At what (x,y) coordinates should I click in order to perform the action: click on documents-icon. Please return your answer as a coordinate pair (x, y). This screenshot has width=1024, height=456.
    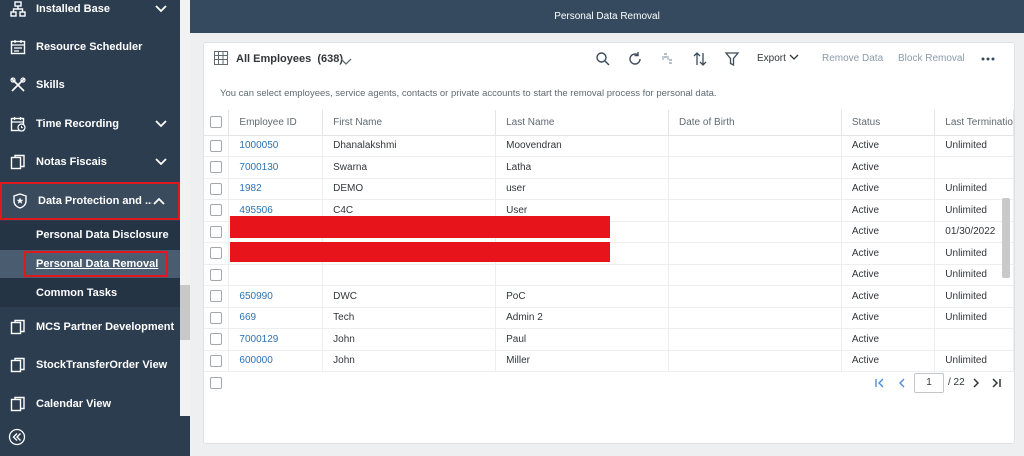
    Looking at the image, I should click on (18, 162).